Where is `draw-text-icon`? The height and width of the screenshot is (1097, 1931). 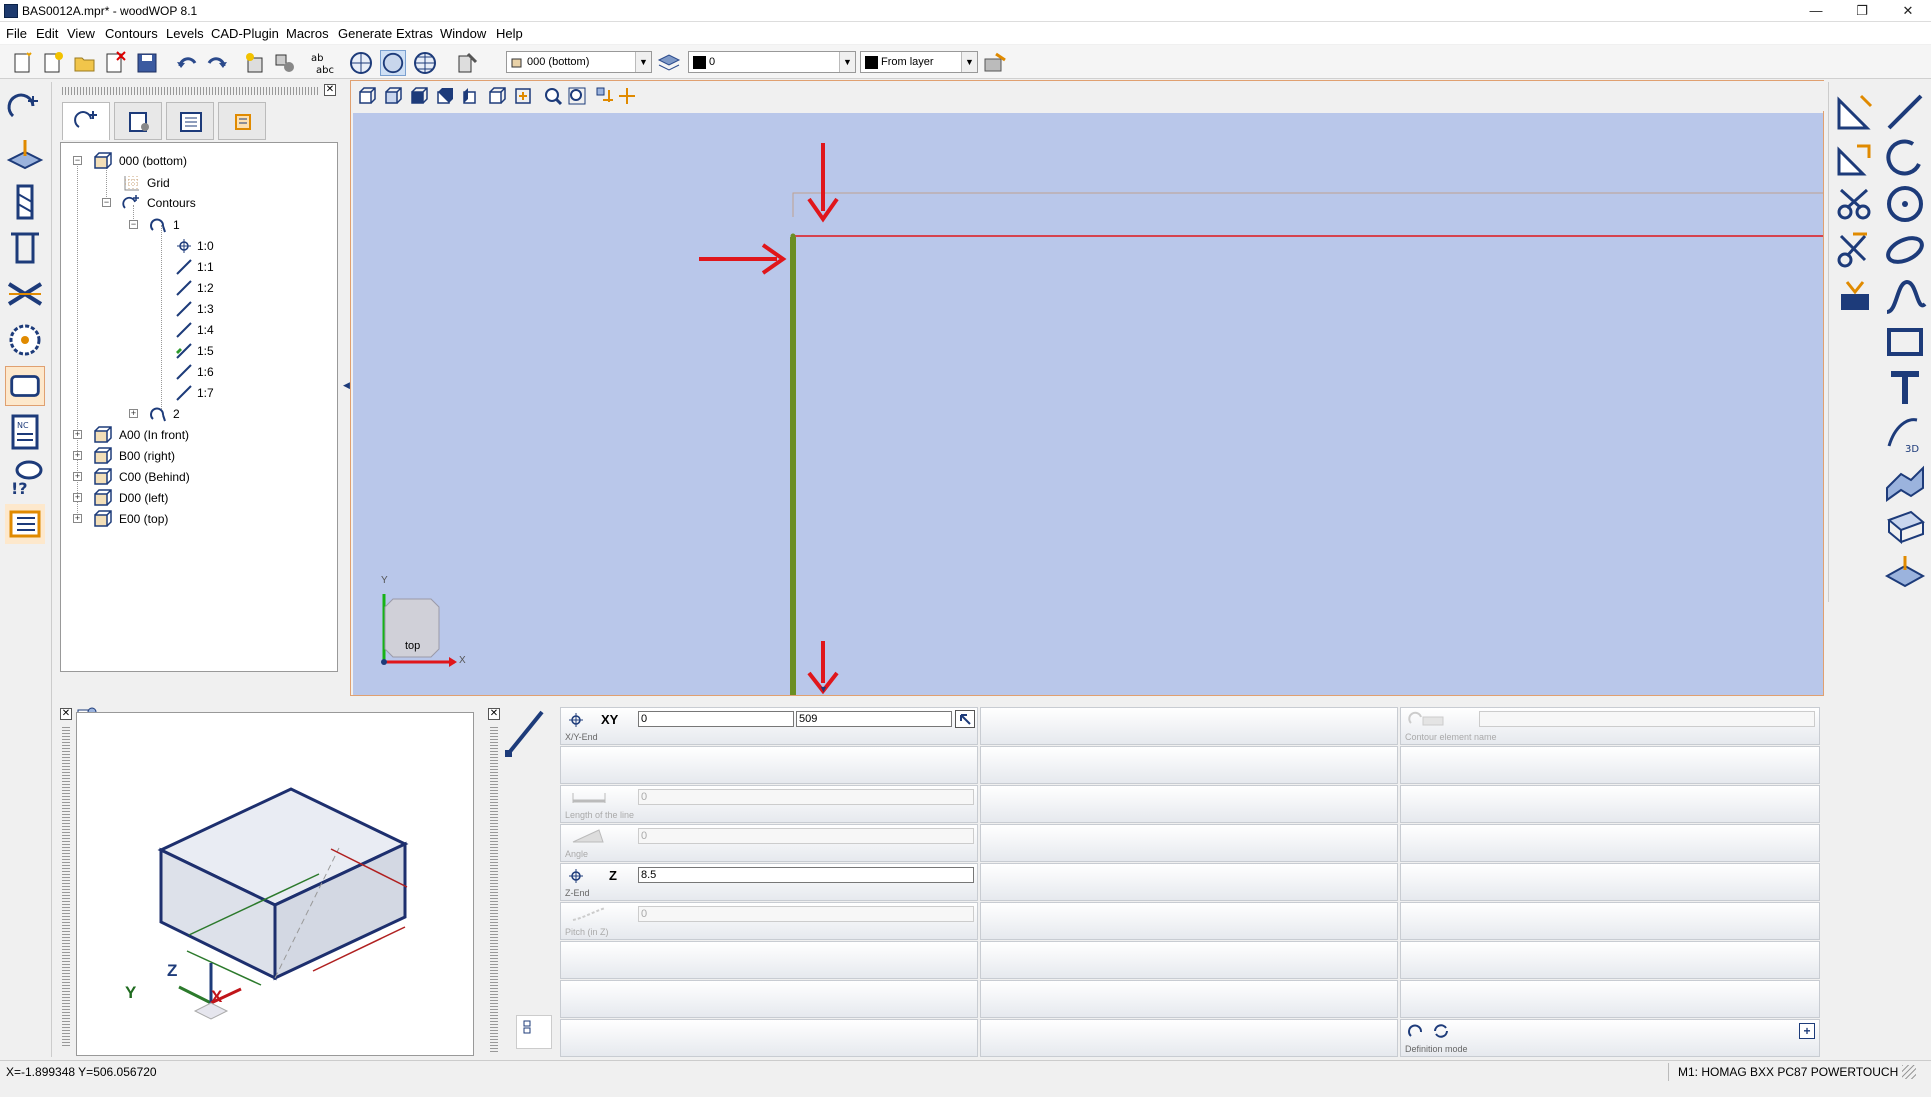
draw-text-icon is located at coordinates (1905, 388).